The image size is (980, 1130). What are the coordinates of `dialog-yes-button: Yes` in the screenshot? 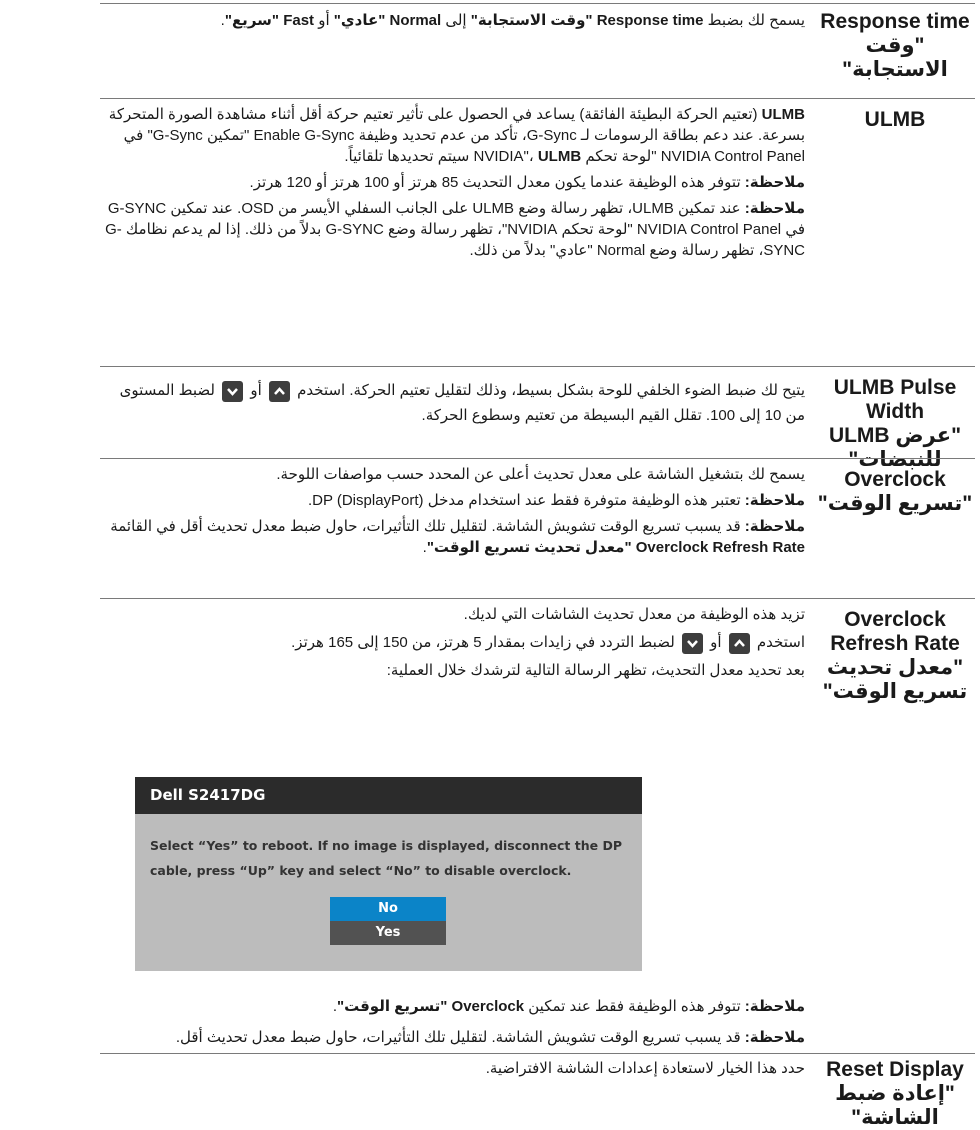 It's located at (388, 933).